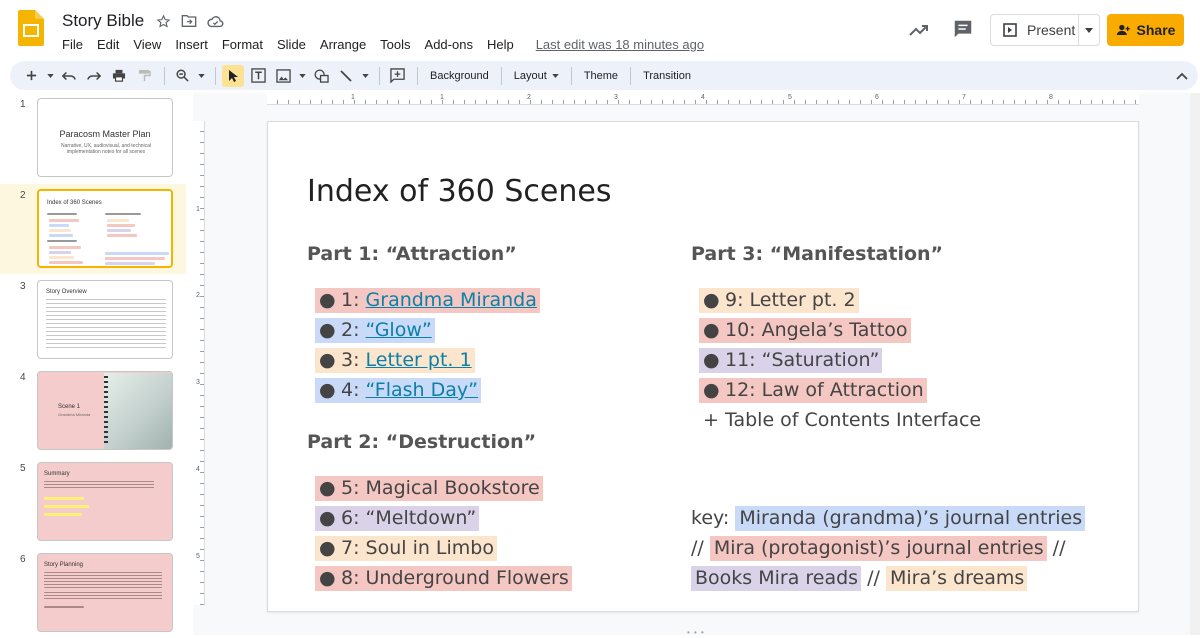 The image size is (1200, 638). What do you see at coordinates (449, 44) in the screenshot?
I see `menu-addons: Add-ons` at bounding box center [449, 44].